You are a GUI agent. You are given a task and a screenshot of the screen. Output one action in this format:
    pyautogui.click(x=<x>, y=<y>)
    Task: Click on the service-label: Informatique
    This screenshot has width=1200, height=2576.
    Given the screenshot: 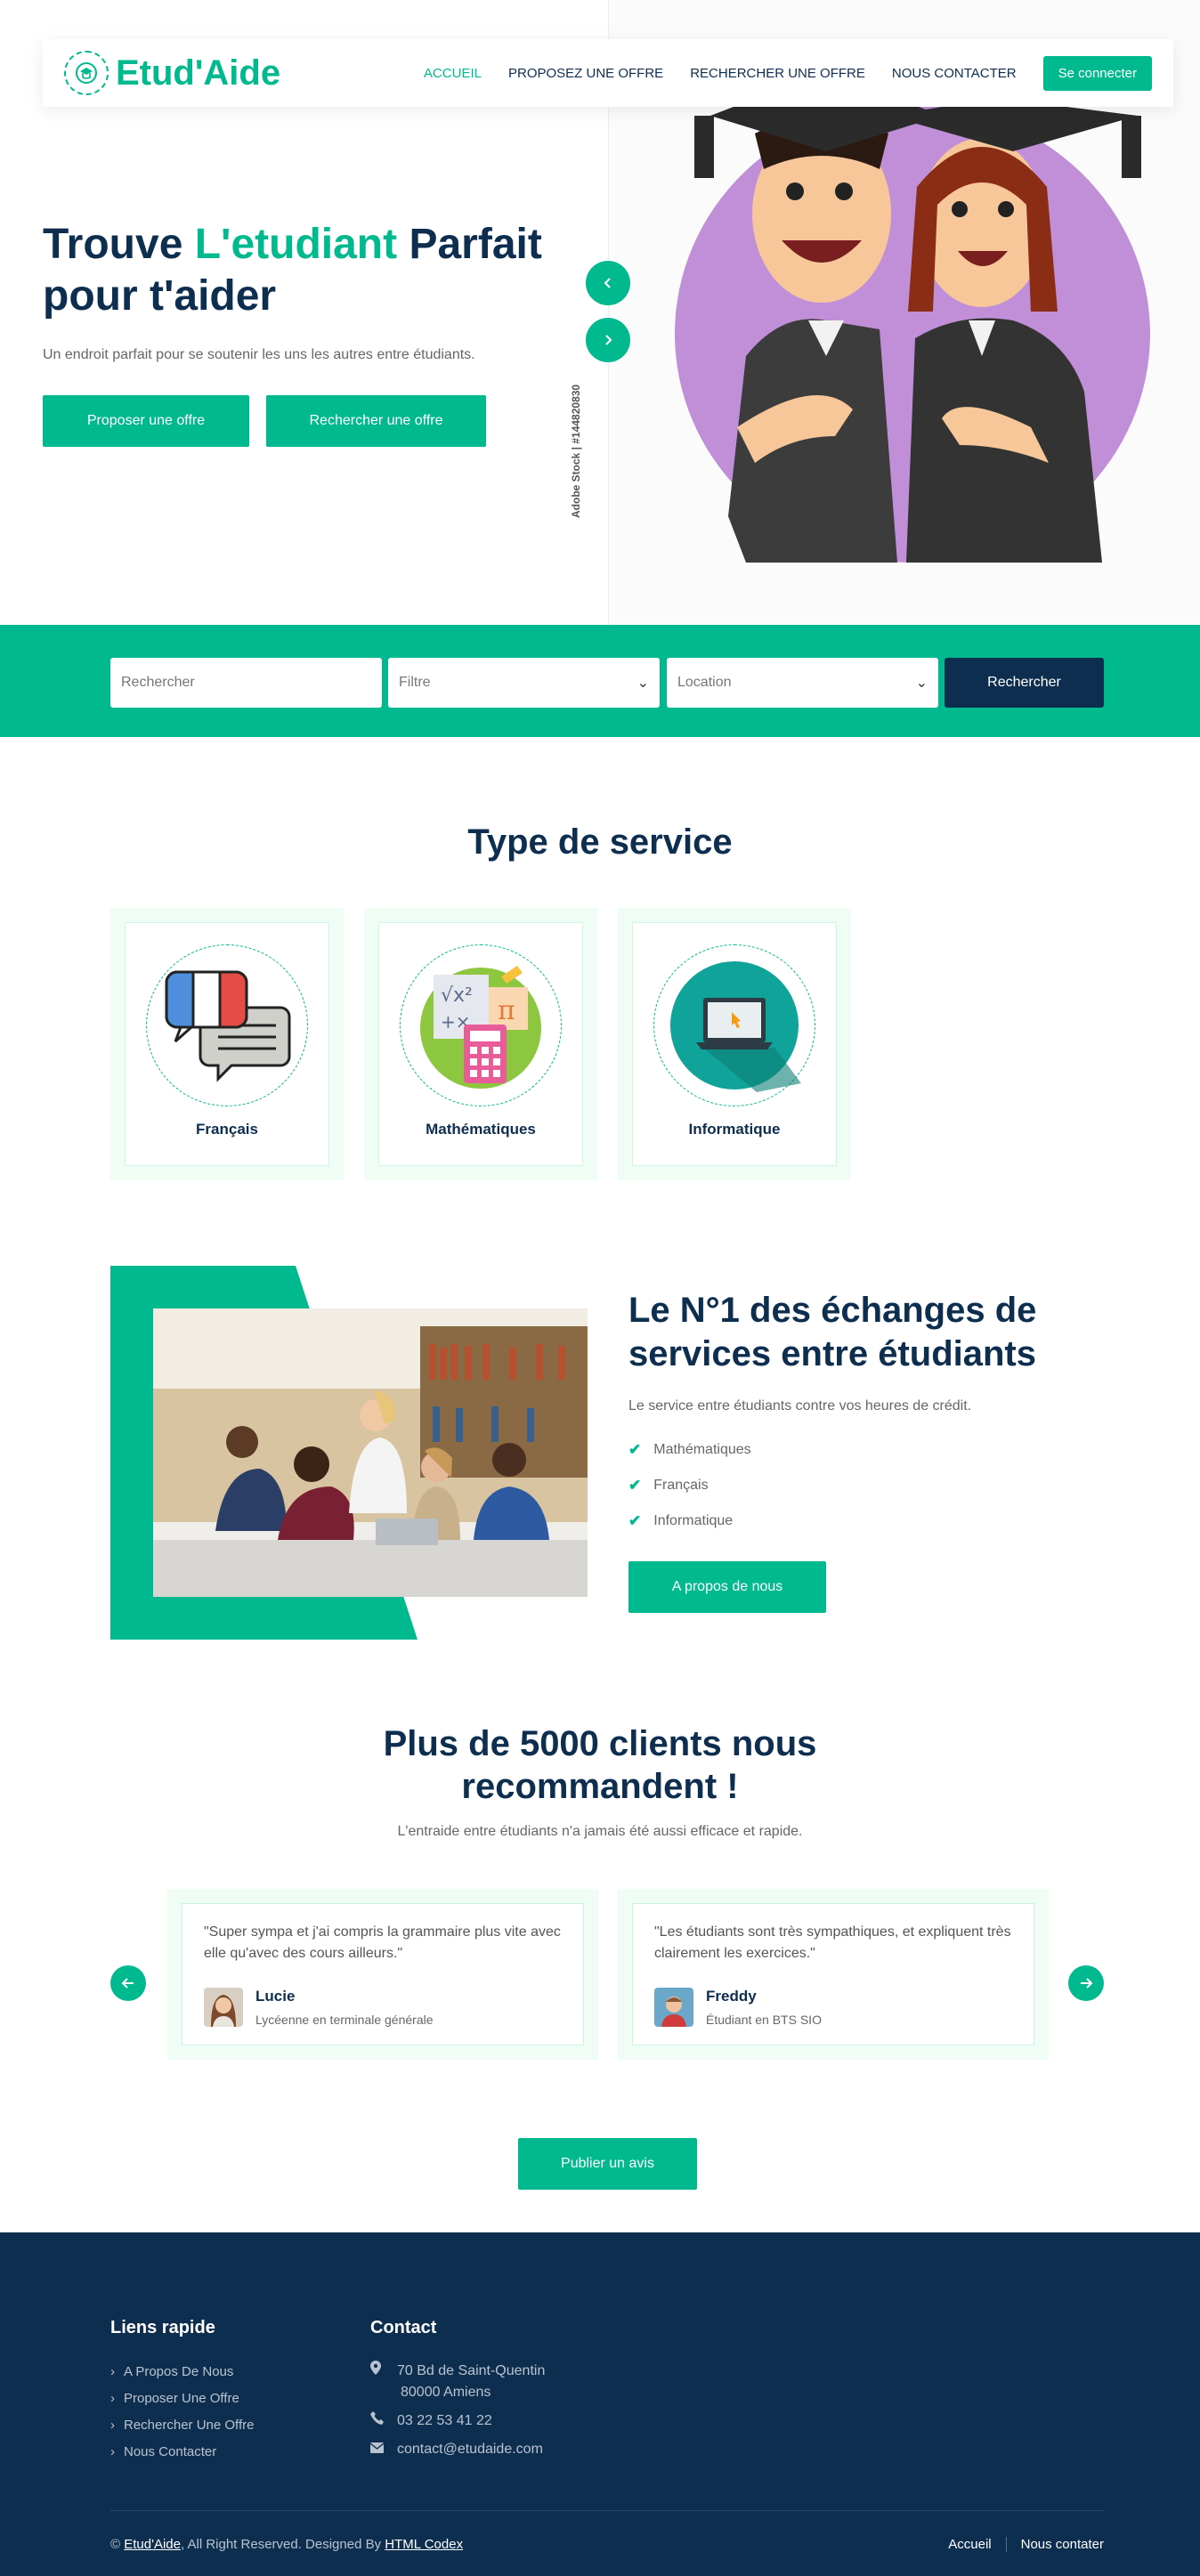 What is the action you would take?
    pyautogui.click(x=734, y=1129)
    